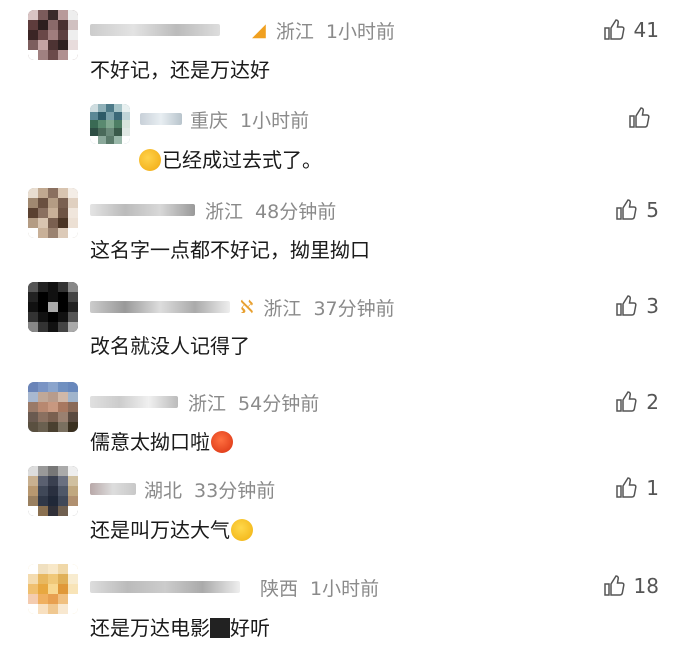 Image resolution: width=681 pixels, height=653 pixels. I want to click on comment-meta: 重庆 1小时前, so click(224, 119).